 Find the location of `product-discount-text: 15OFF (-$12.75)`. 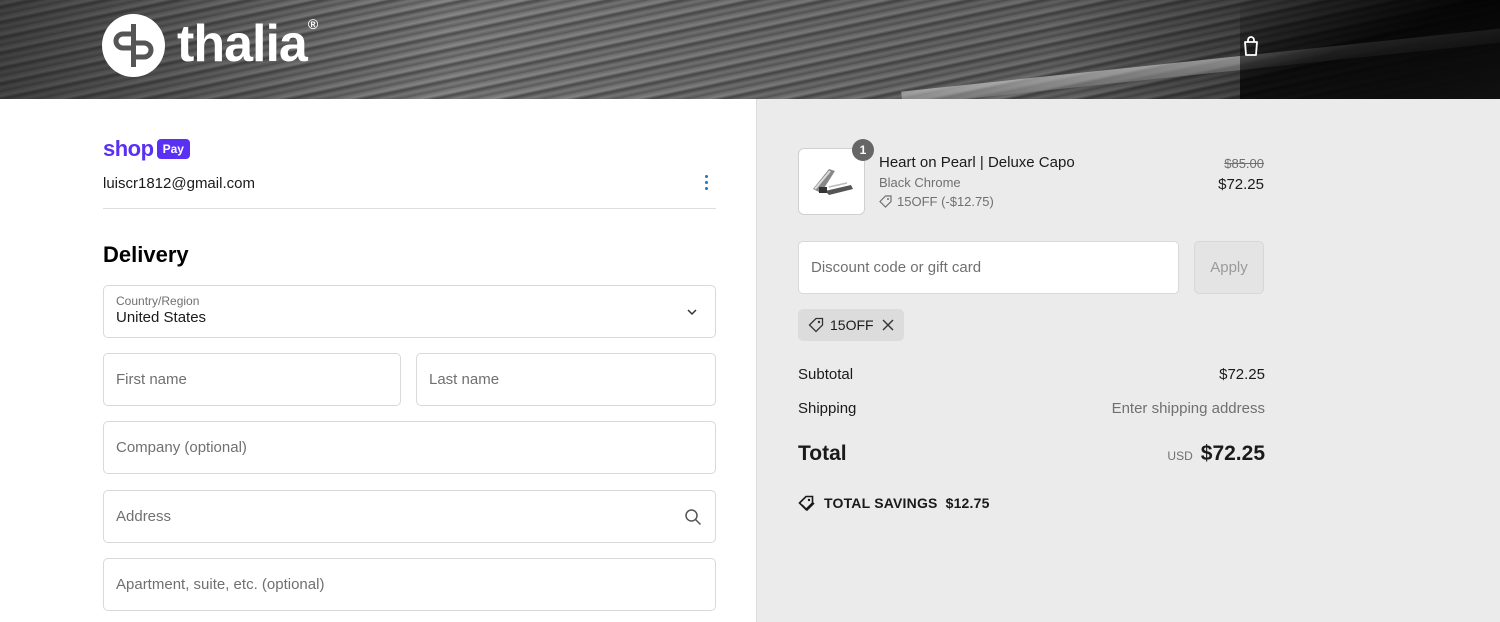

product-discount-text: 15OFF (-$12.75) is located at coordinates (945, 201).